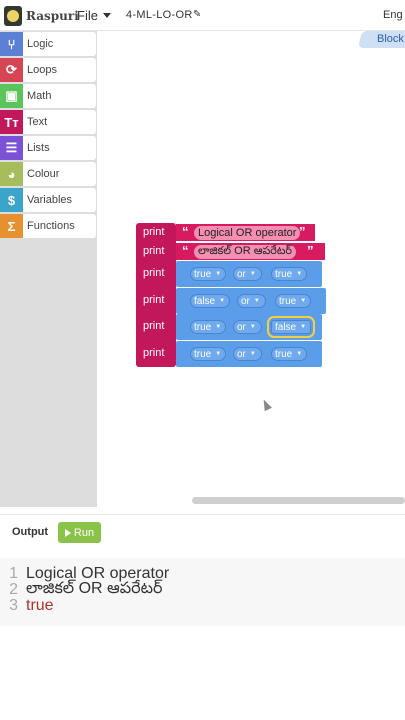  I want to click on left-dropdown: false ▼, so click(210, 301).